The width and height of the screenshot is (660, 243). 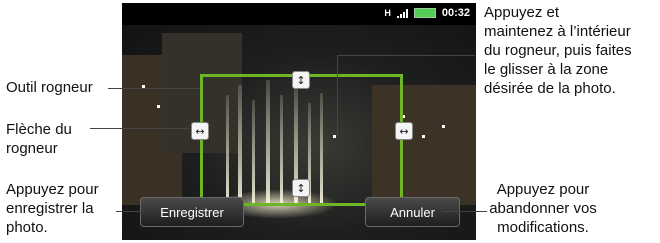 What do you see at coordinates (334, 136) in the screenshot?
I see `crop-center-dot` at bounding box center [334, 136].